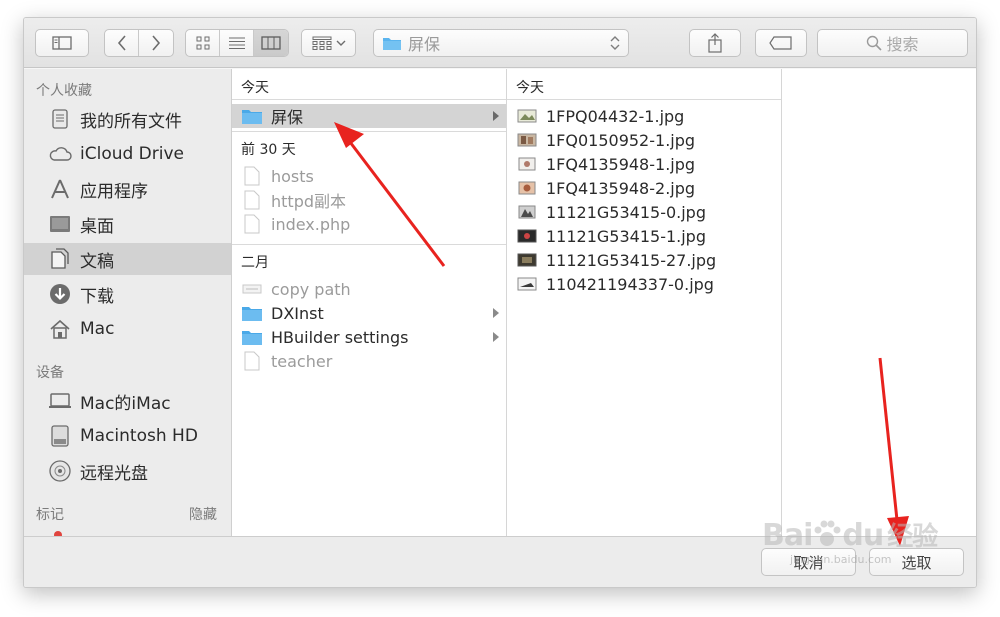 This screenshot has height=617, width=1000. I want to click on list-item: HBuilder settings, so click(369, 337).